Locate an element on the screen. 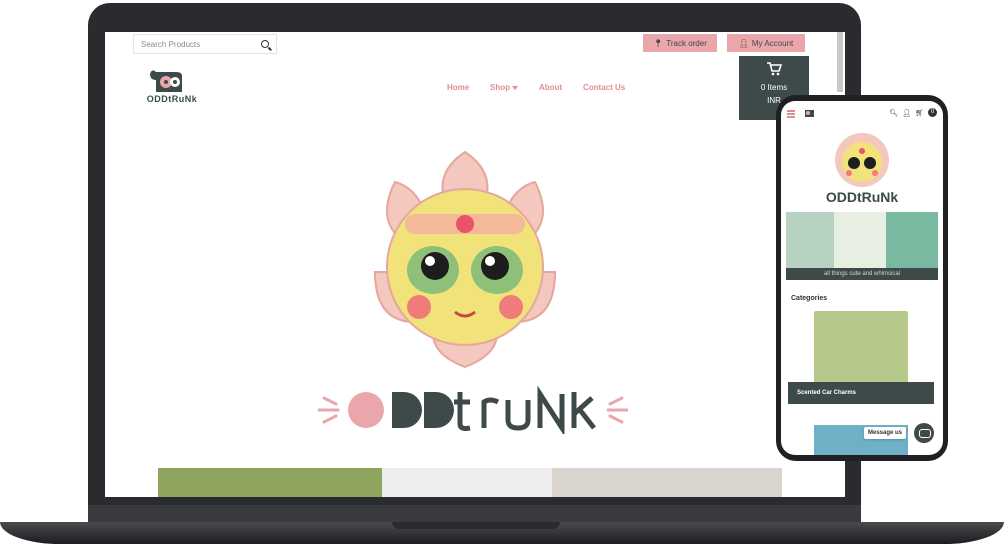 This screenshot has height=546, width=1004. scrollbar is located at coordinates (840, 62).